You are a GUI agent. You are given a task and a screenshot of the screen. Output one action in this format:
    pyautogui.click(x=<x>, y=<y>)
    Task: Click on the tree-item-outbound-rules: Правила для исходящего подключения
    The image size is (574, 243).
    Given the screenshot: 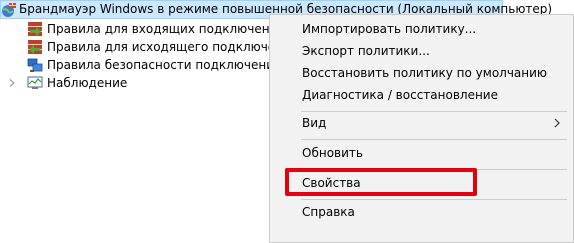 What is the action you would take?
    pyautogui.click(x=162, y=47)
    